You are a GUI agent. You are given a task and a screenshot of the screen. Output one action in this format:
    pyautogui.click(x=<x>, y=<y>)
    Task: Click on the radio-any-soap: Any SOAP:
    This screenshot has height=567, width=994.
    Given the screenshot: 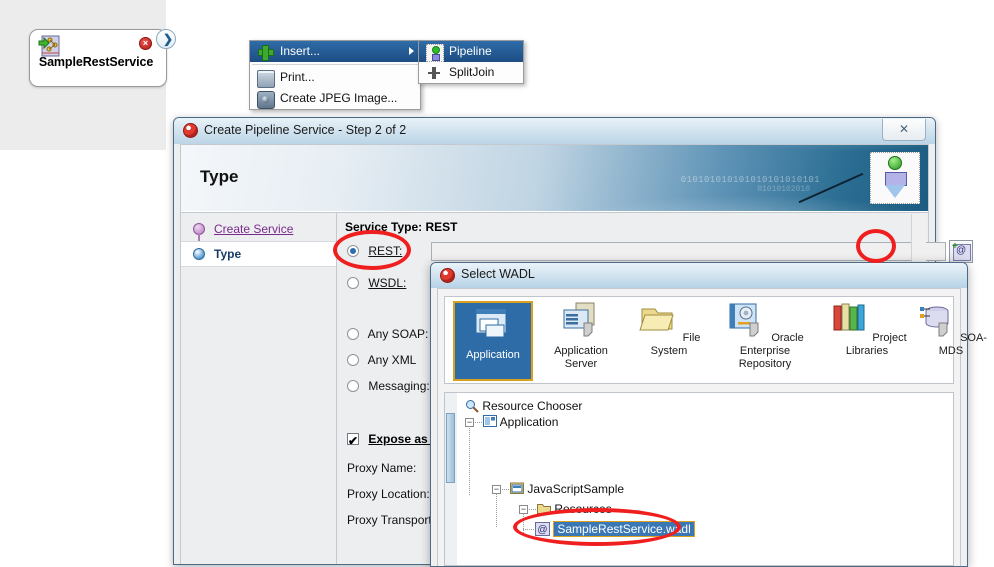 What is the action you would take?
    pyautogui.click(x=387, y=334)
    